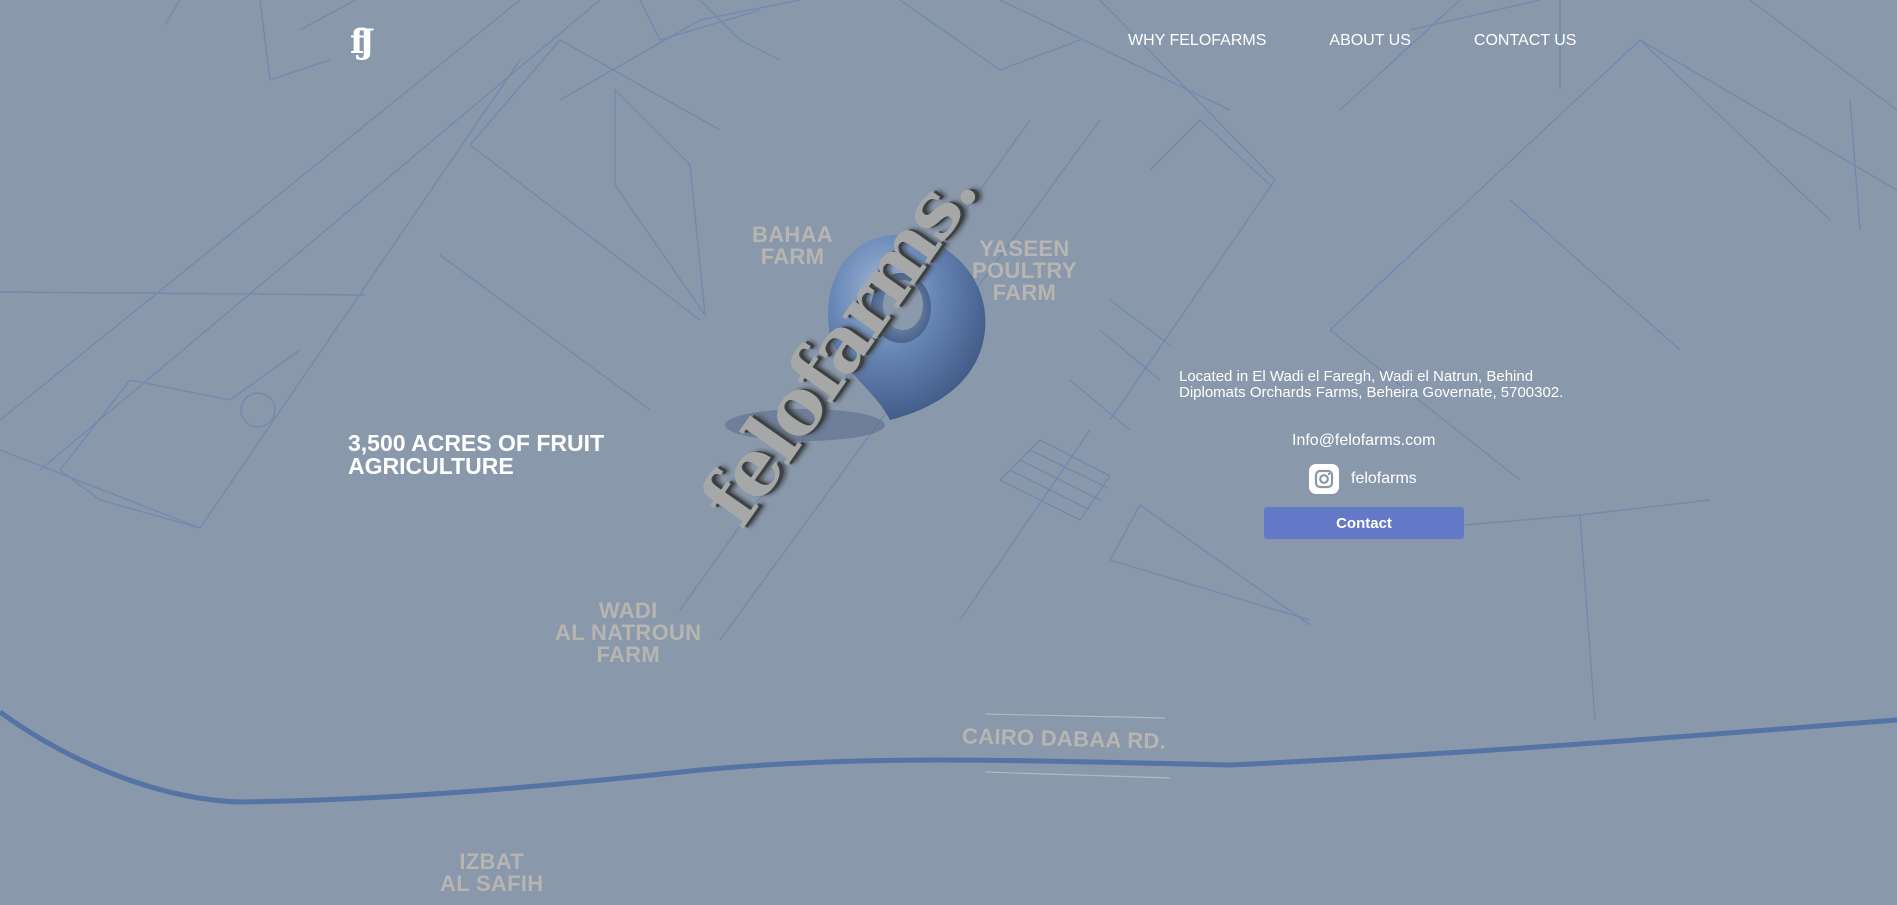 The height and width of the screenshot is (905, 1897). Describe the element at coordinates (1197, 41) in the screenshot. I see `nav-why-felofarms: WHY FELOFARMS` at that location.